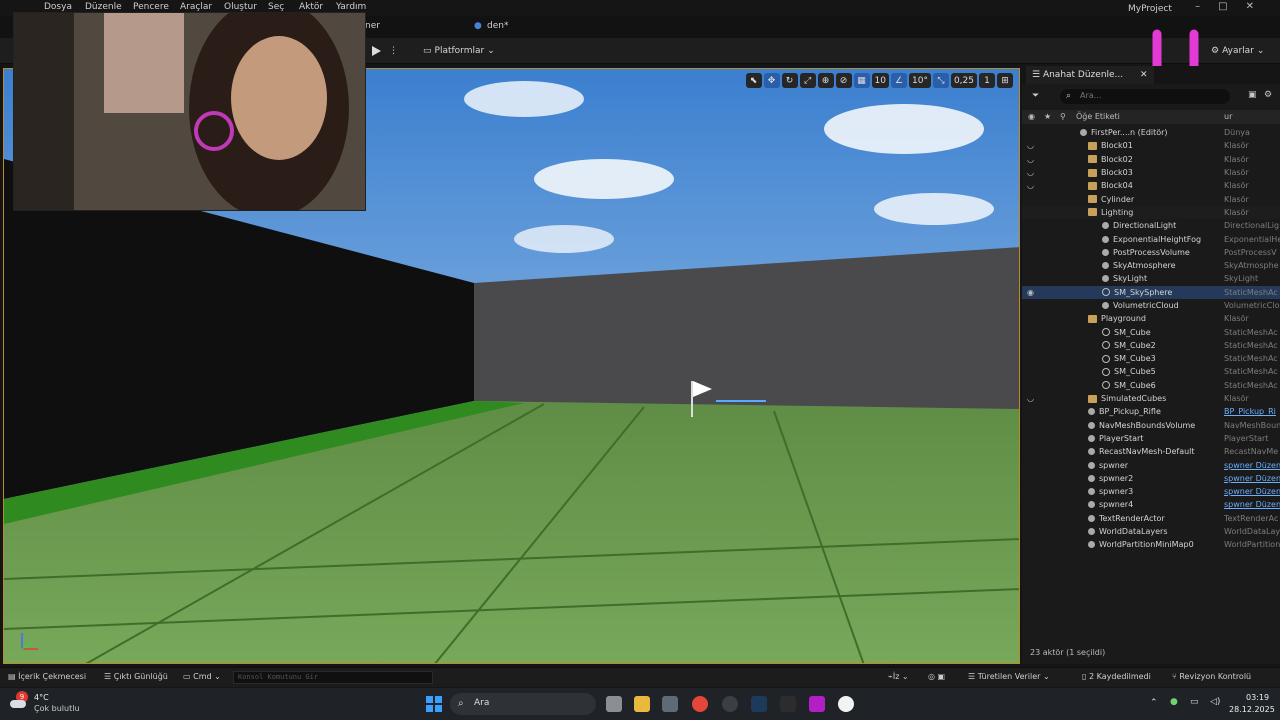 Image resolution: width=1280 pixels, height=720 pixels. Describe the element at coordinates (333, 677) in the screenshot. I see `console-input: Konsol Komutunu Gir` at that location.